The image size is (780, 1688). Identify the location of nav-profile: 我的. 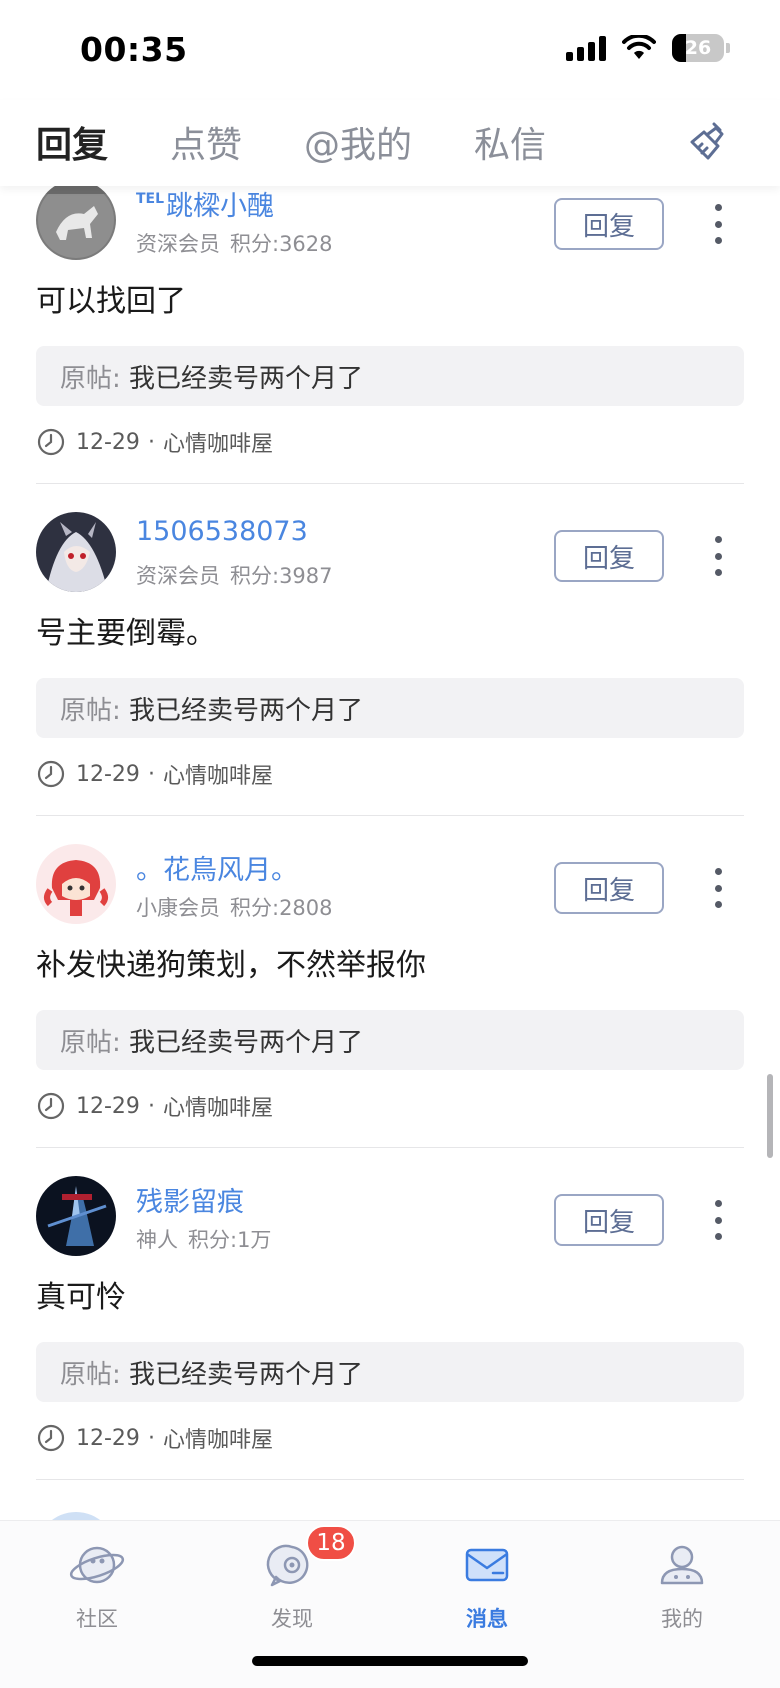
(682, 1584).